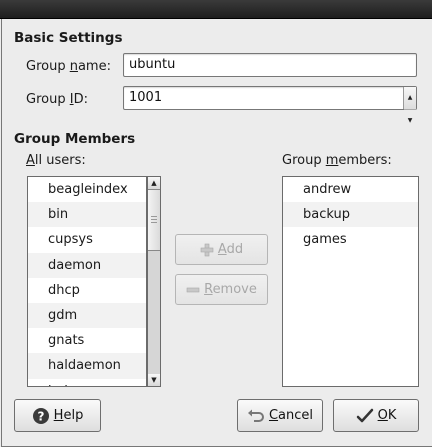 This screenshot has height=447, width=432. Describe the element at coordinates (154, 183) in the screenshot. I see `scroll-up-icon: ▲` at that location.